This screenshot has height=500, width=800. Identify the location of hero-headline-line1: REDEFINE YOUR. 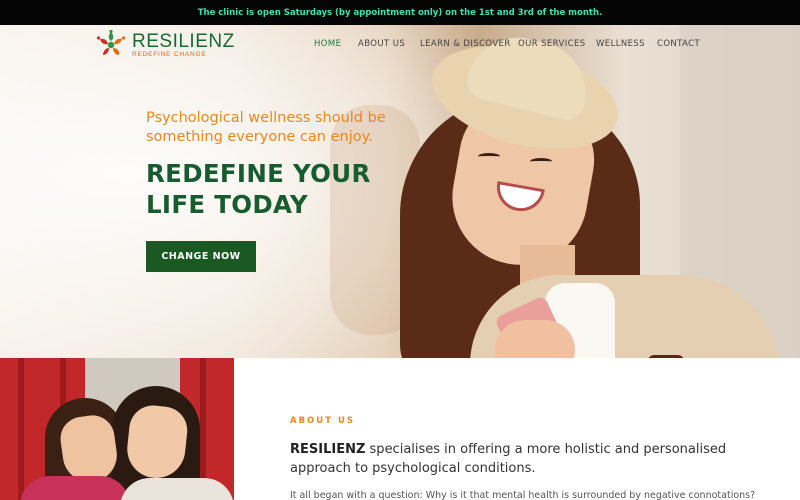
(258, 173).